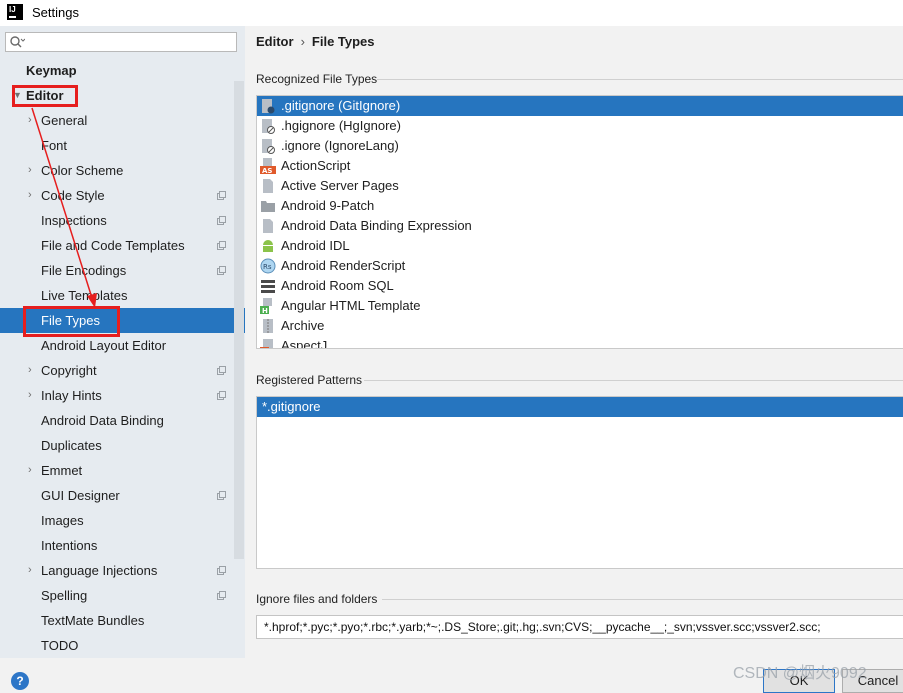 This screenshot has width=903, height=693. What do you see at coordinates (64, 207) in the screenshot?
I see `annotation-arrow` at bounding box center [64, 207].